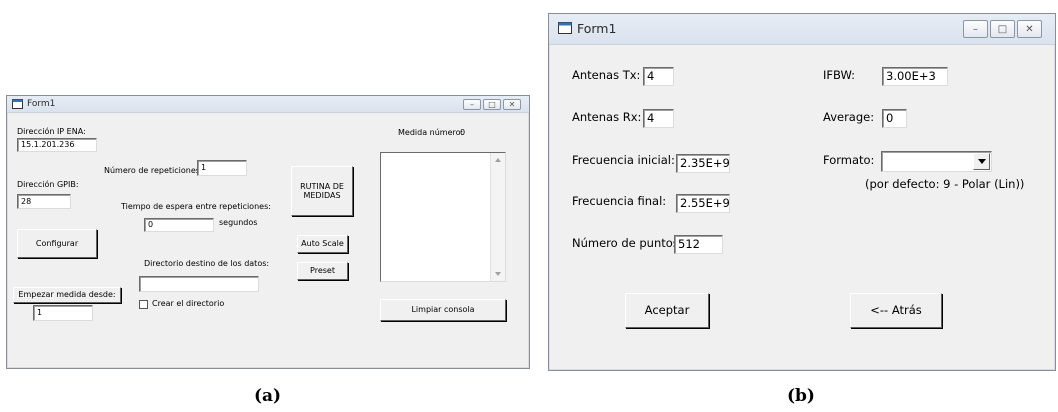 The image size is (1058, 412). What do you see at coordinates (498, 160) in the screenshot?
I see `scroll-up-icon` at bounding box center [498, 160].